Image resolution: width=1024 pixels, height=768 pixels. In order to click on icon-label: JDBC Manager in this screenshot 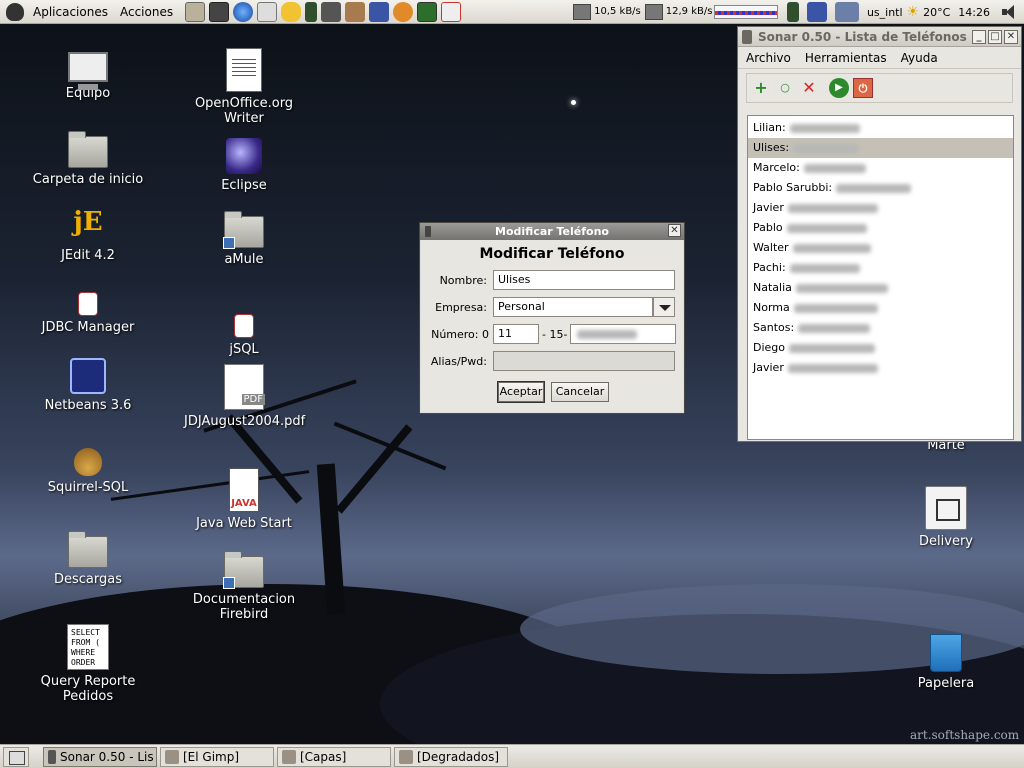, I will do `click(88, 327)`.